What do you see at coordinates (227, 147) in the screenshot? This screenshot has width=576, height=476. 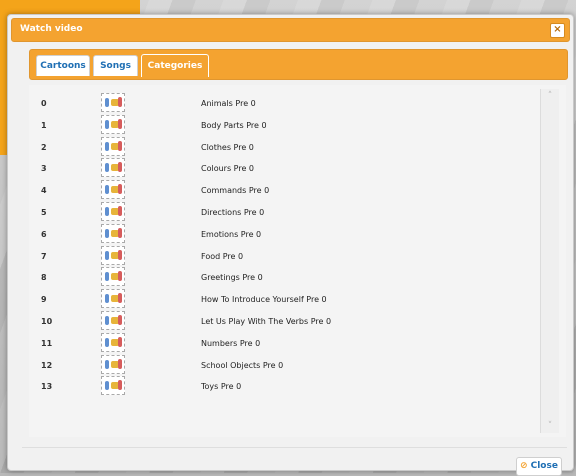 I see `item-label: Clothes Pre 0` at bounding box center [227, 147].